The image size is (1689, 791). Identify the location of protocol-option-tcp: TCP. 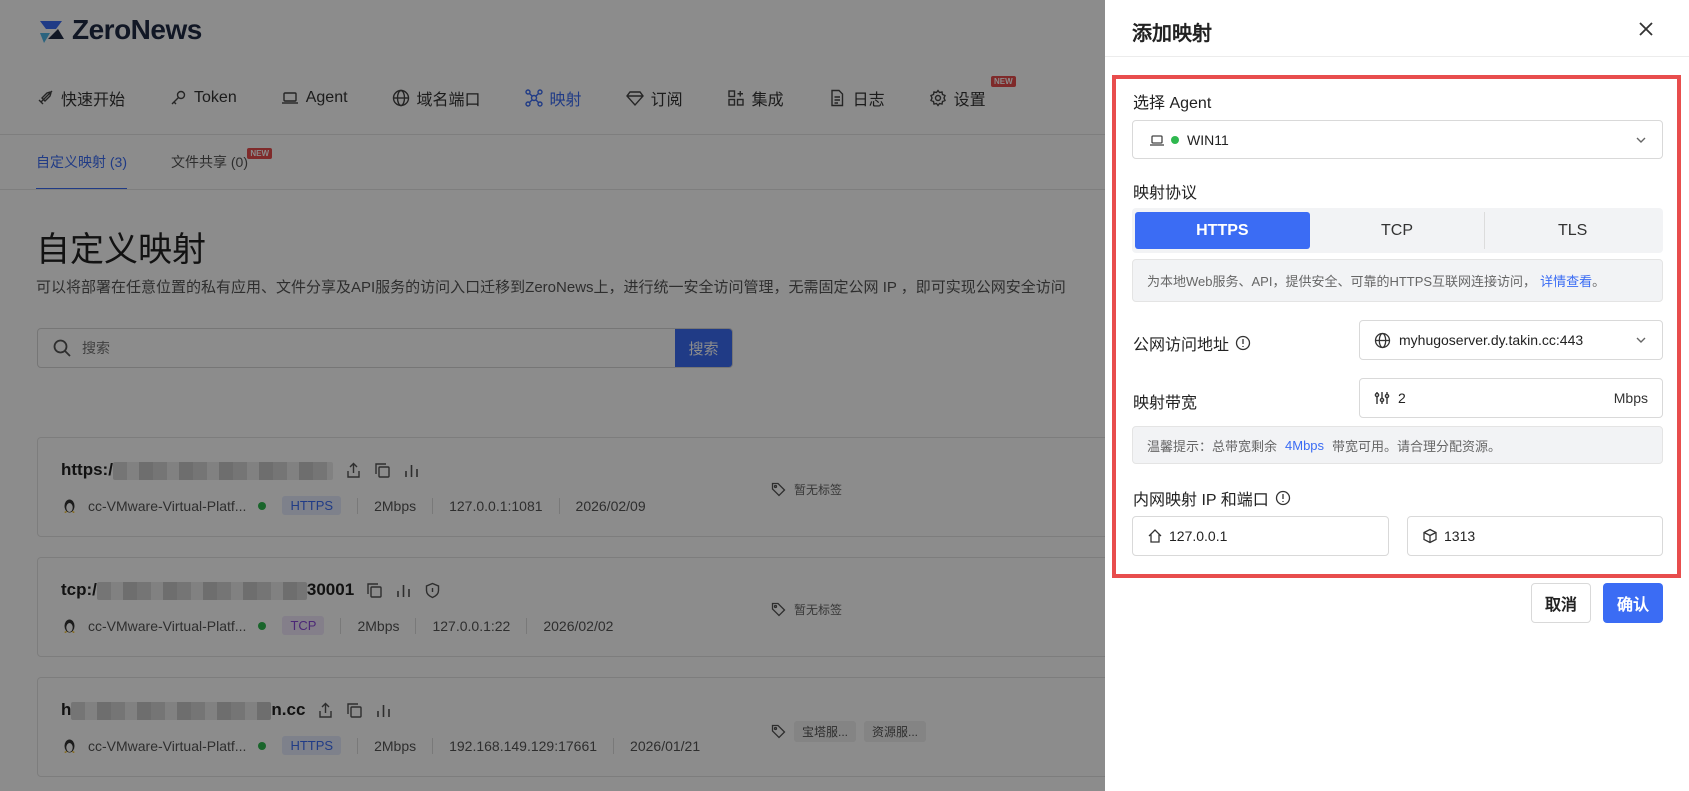
(1397, 230).